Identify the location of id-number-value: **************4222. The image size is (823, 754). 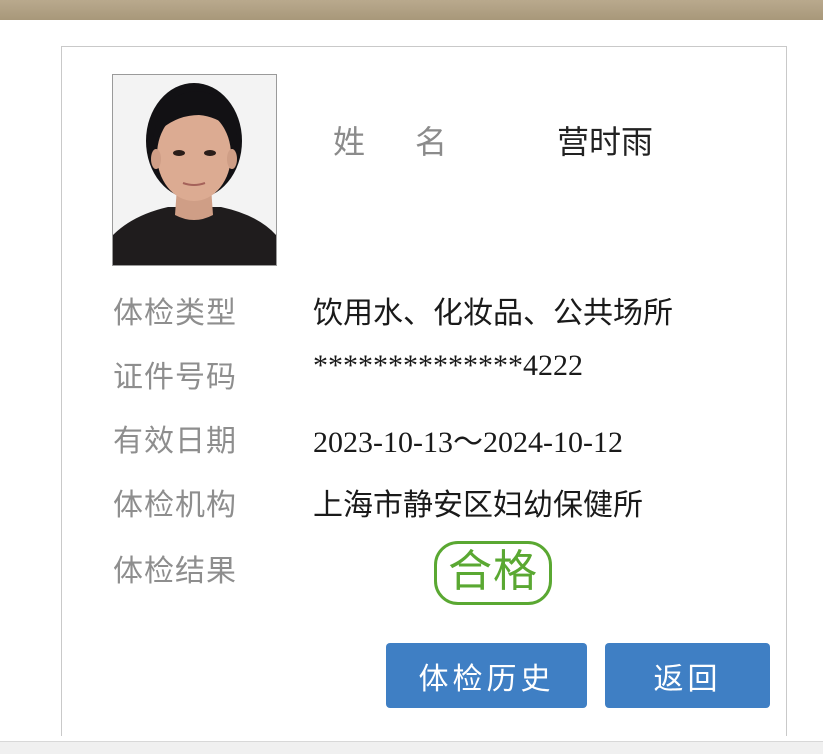
(448, 365).